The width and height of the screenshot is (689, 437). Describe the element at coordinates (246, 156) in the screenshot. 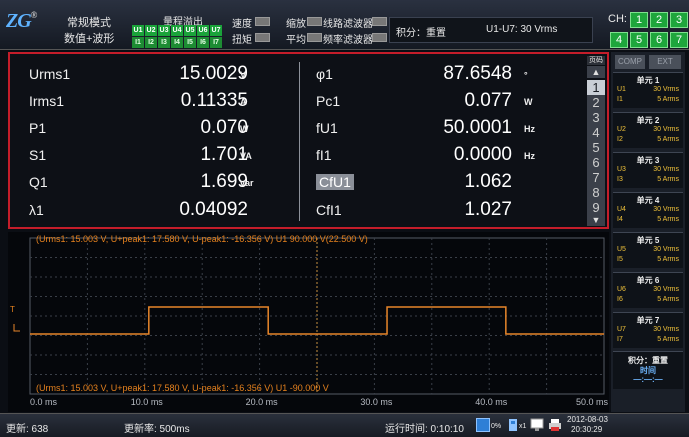

I see `measure-unit: VA` at that location.